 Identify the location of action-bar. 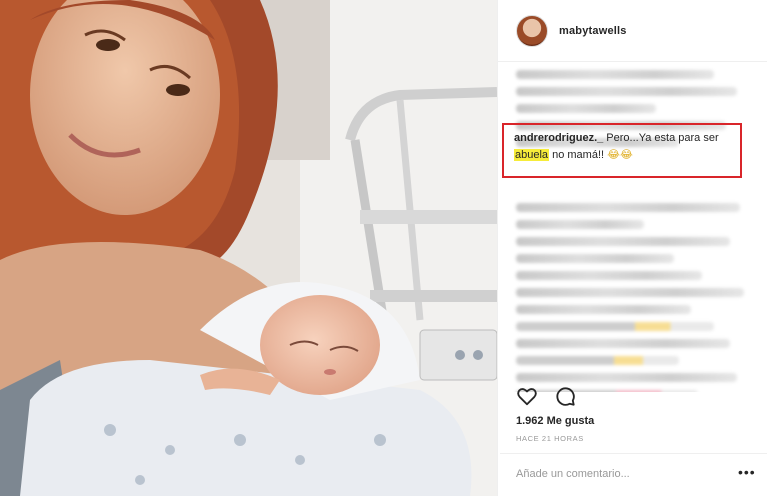
(546, 396).